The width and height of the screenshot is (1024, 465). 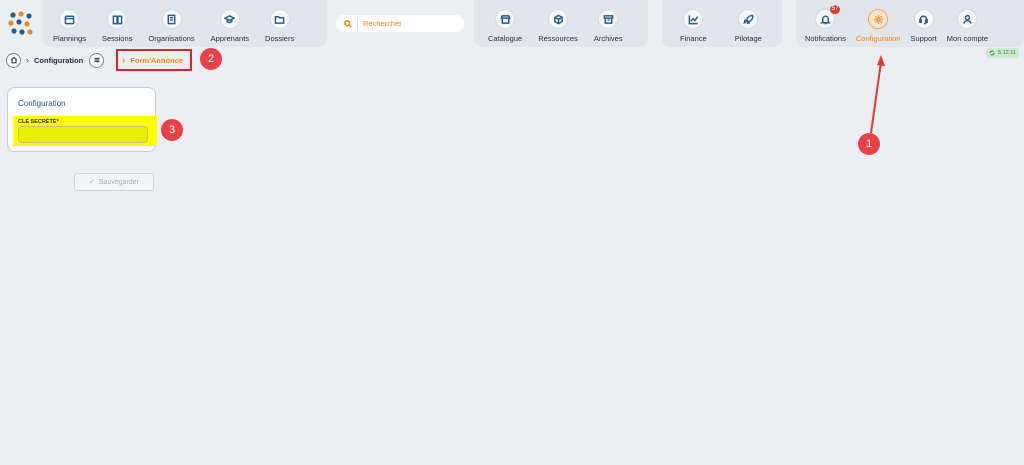 What do you see at coordinates (608, 19) in the screenshot?
I see `archive-icon` at bounding box center [608, 19].